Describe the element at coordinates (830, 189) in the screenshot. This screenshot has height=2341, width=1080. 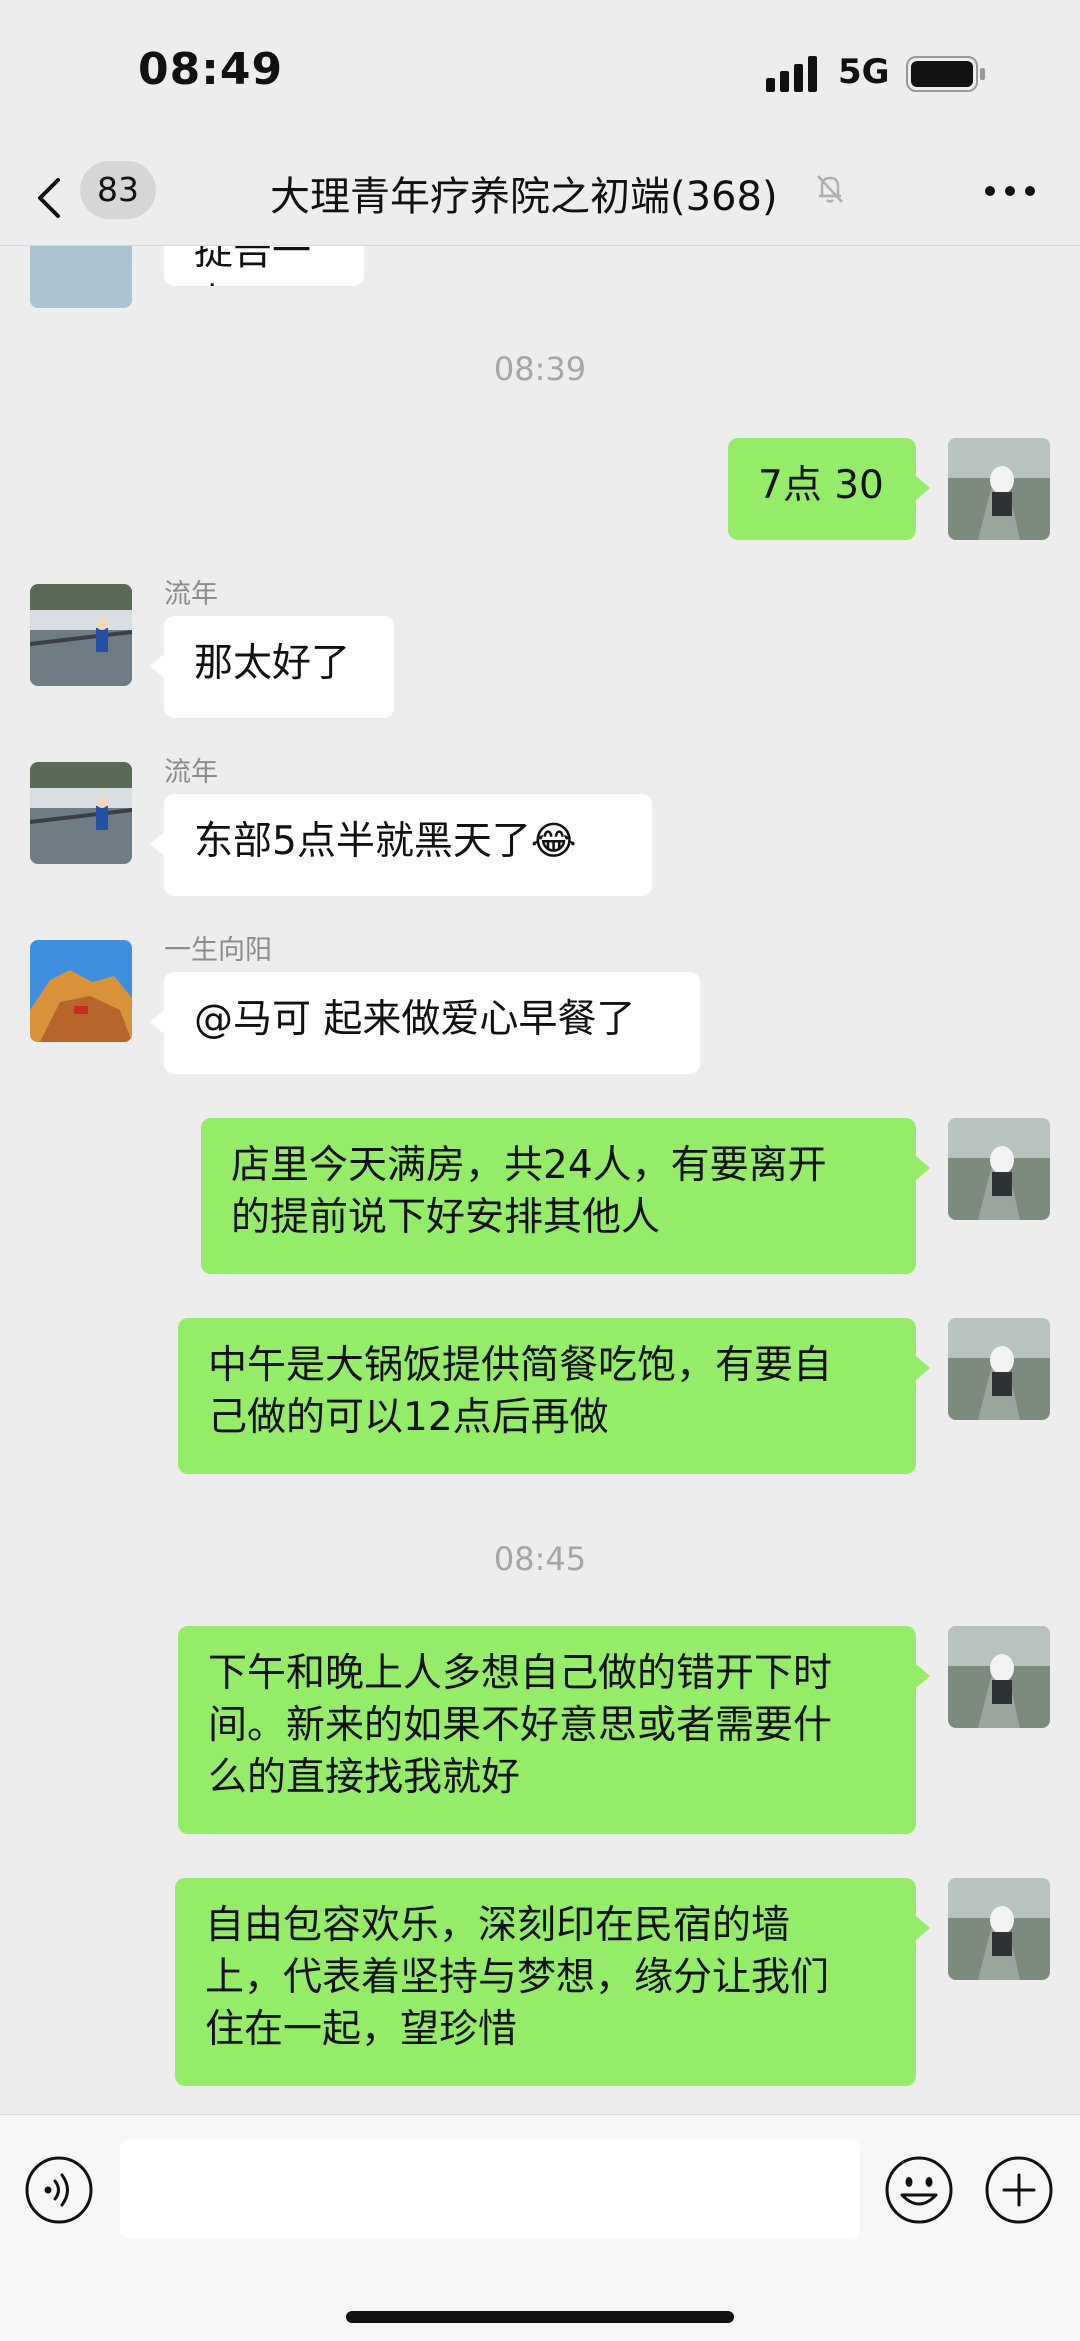
I see `bell-off-icon` at that location.